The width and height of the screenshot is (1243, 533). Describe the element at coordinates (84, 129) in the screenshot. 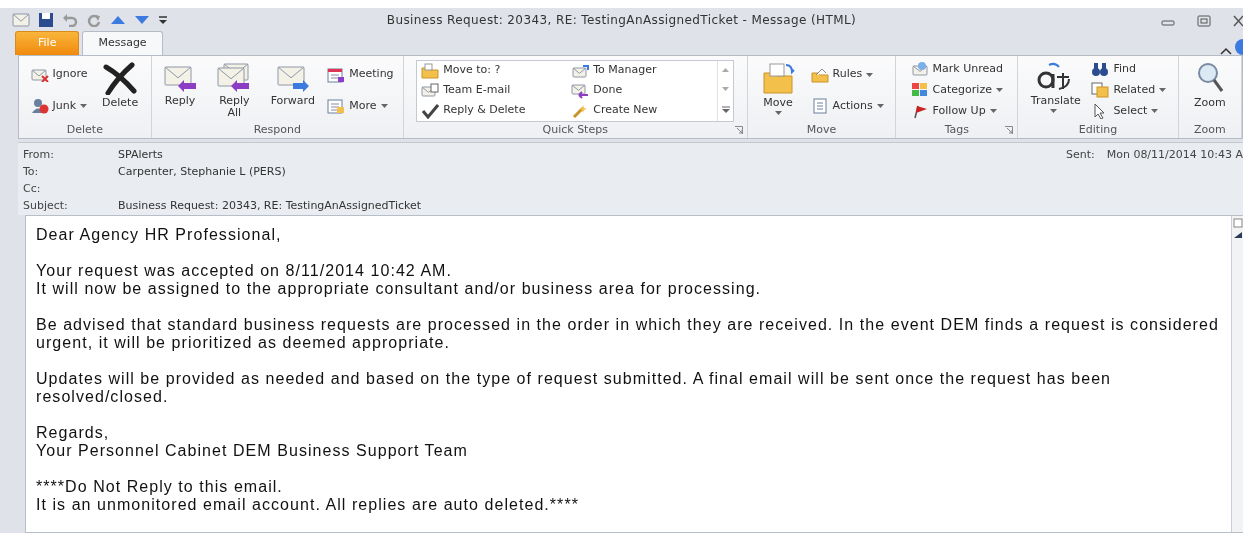

I see `group-label: Delete` at that location.